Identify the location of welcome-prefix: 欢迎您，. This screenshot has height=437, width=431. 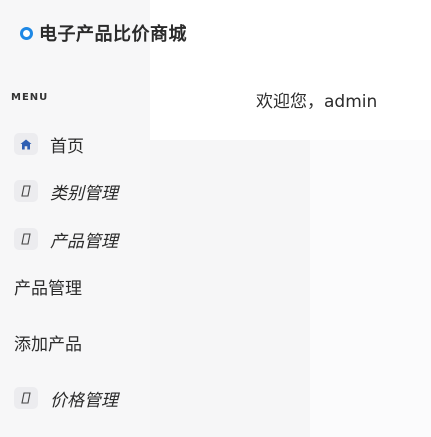
(290, 102).